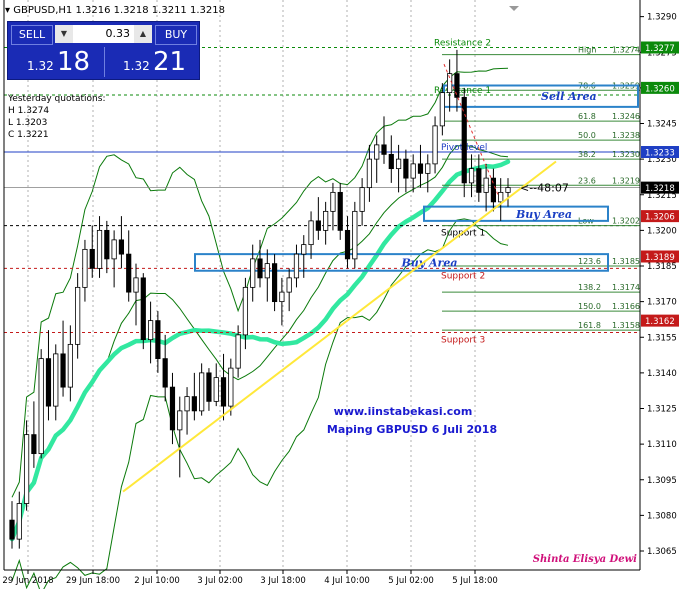 Image resolution: width=683 pixels, height=589 pixels. I want to click on fib-price-label: 1.3230, so click(626, 154).